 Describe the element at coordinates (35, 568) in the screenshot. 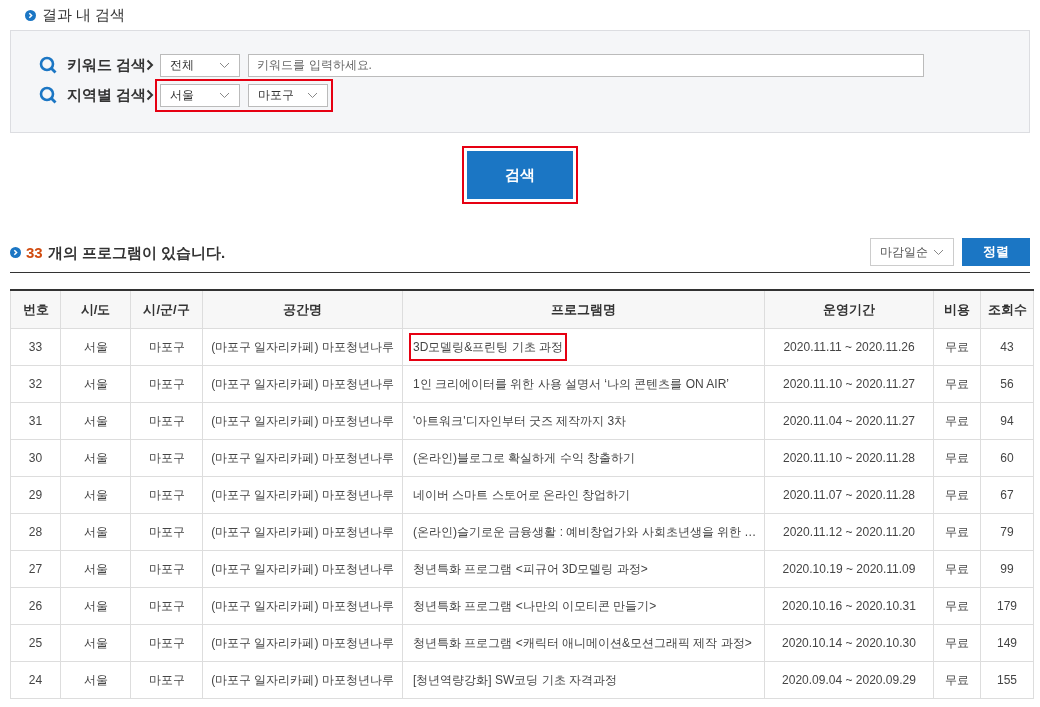

I see `table-cell: 27` at that location.